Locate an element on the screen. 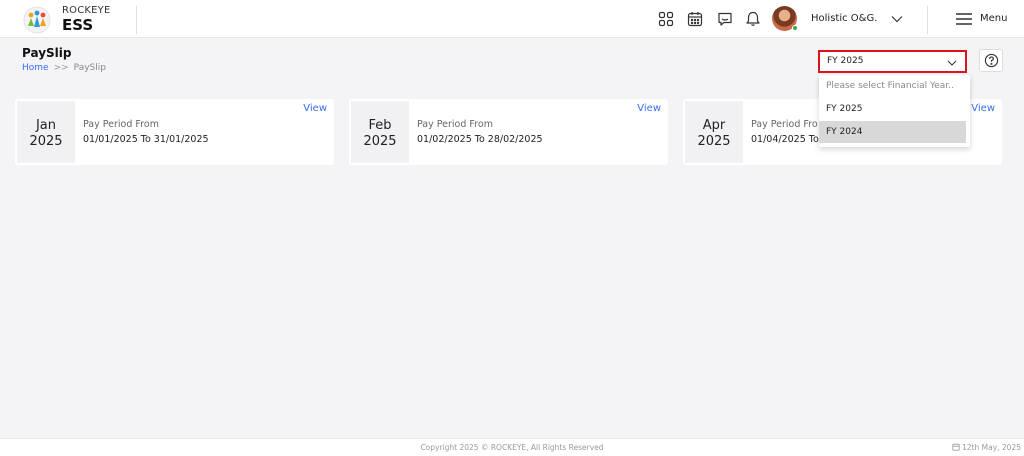 Image resolution: width=1024 pixels, height=456 pixels. help-button is located at coordinates (991, 60).